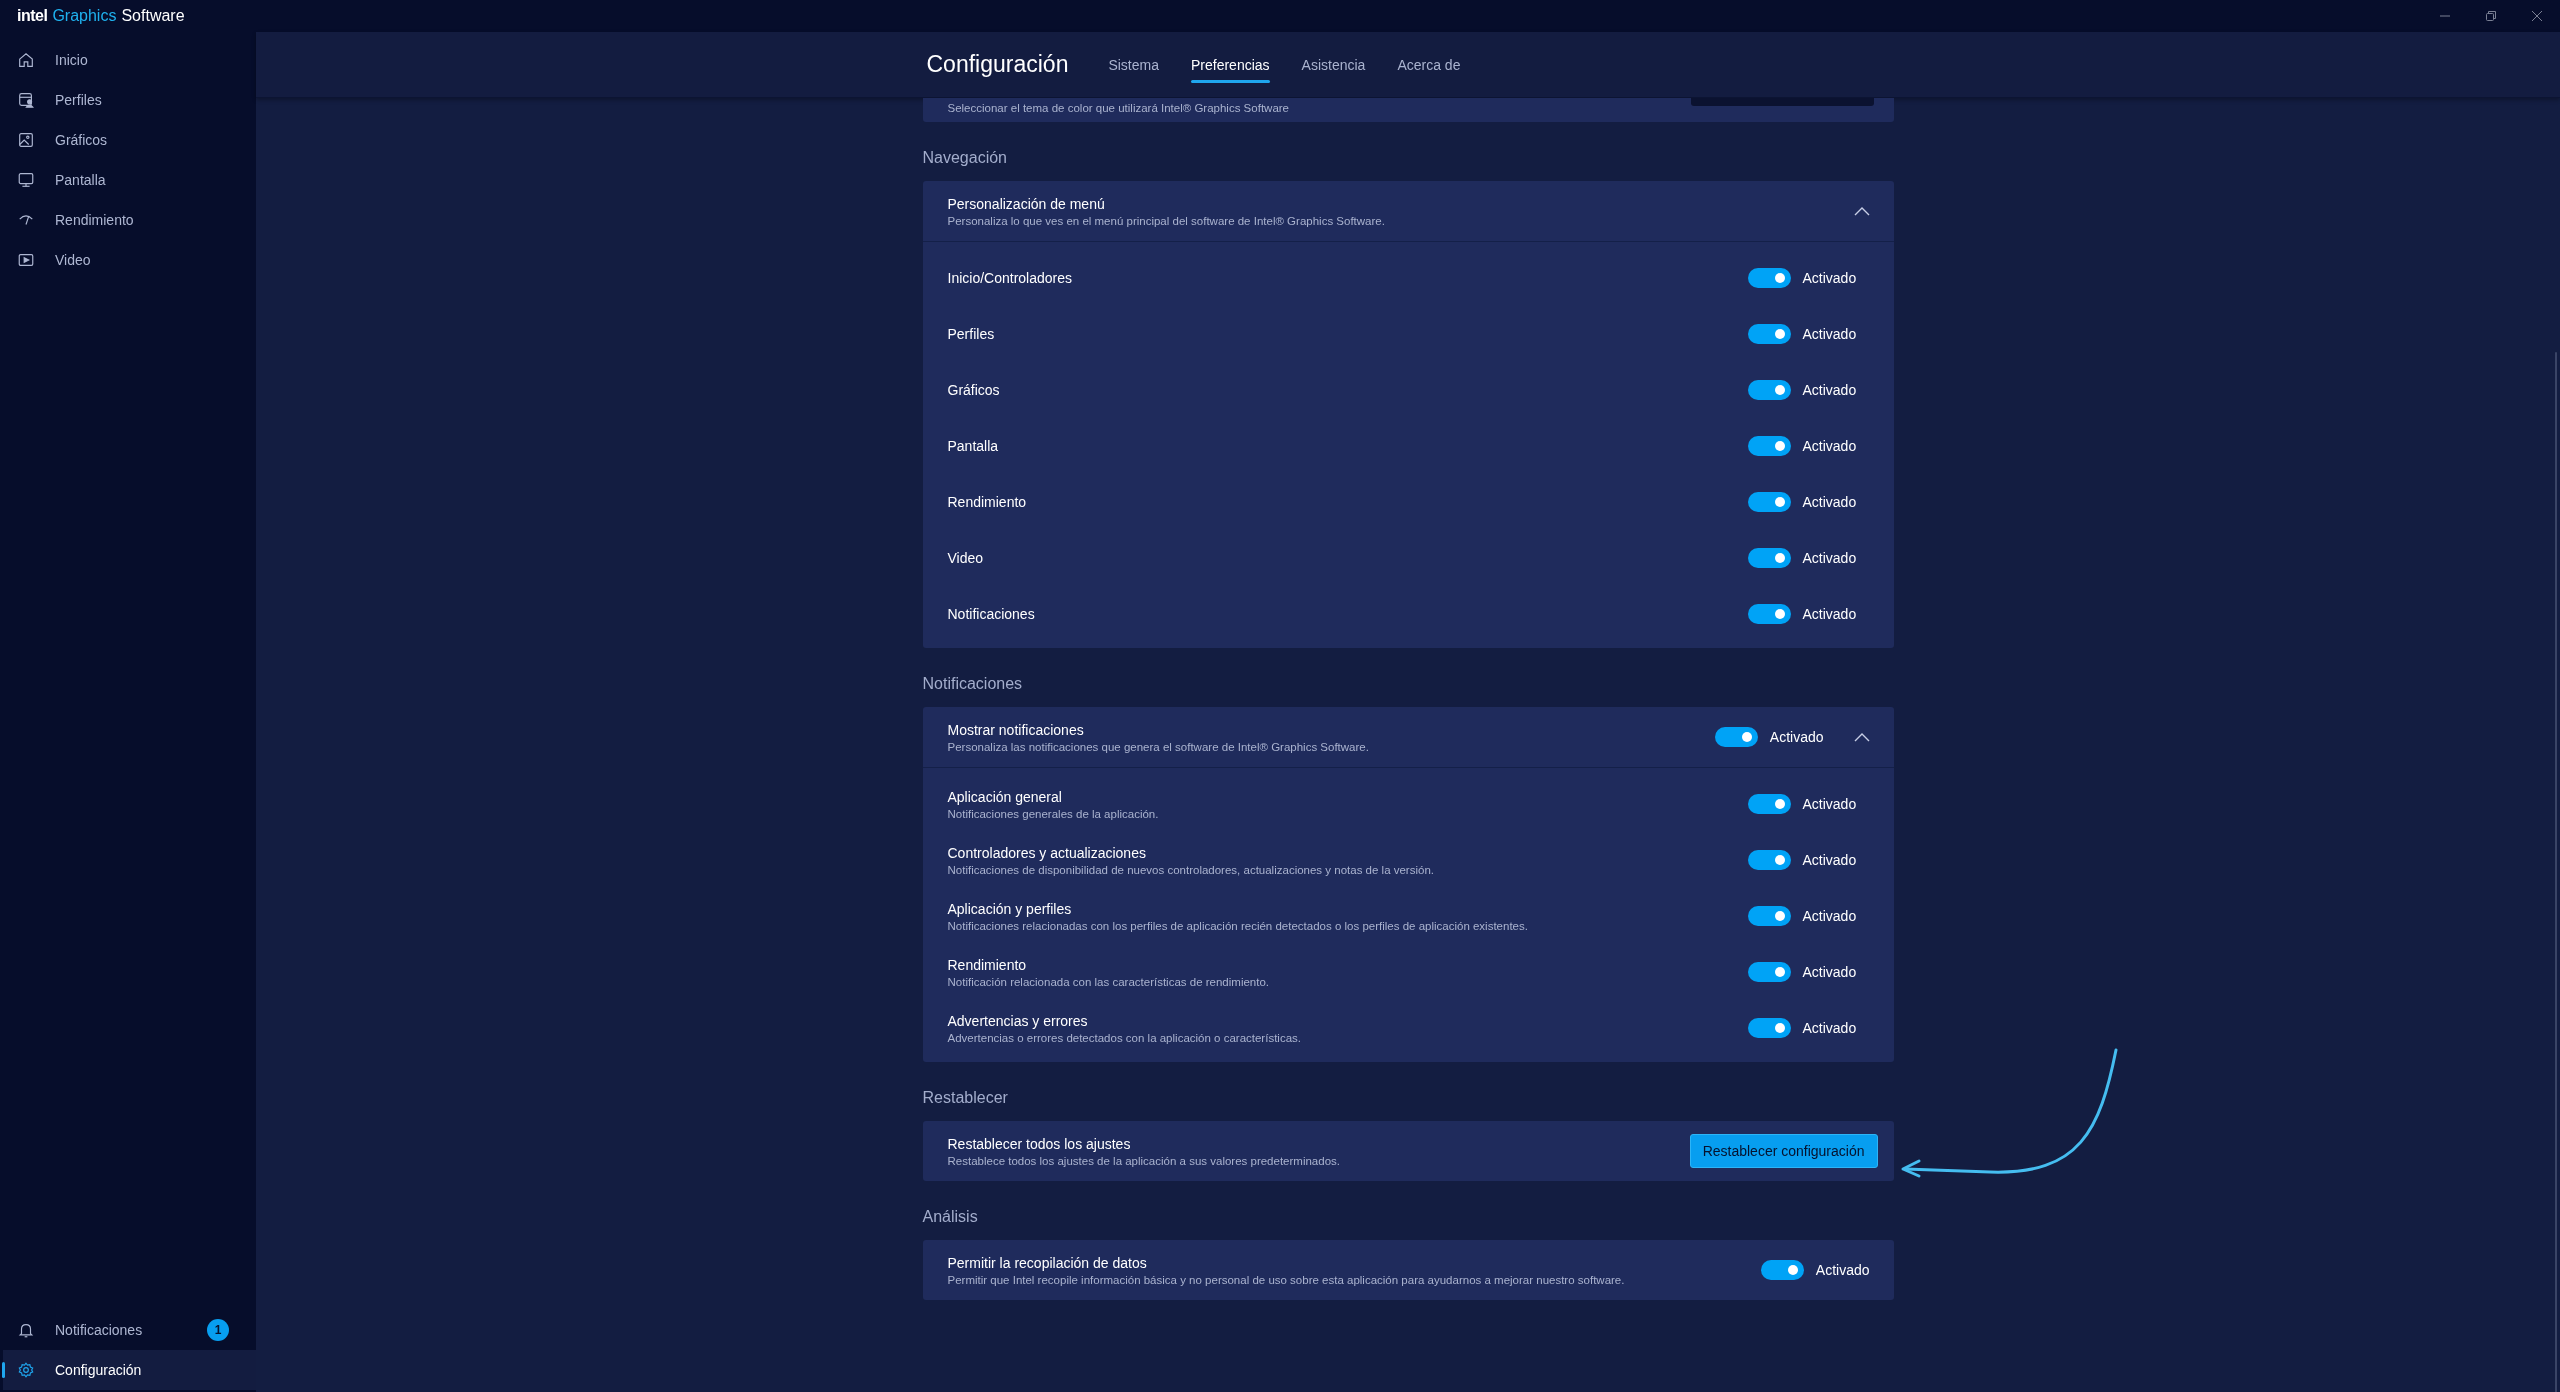 This screenshot has height=1392, width=2560. I want to click on setting-label: Gráficos, so click(974, 390).